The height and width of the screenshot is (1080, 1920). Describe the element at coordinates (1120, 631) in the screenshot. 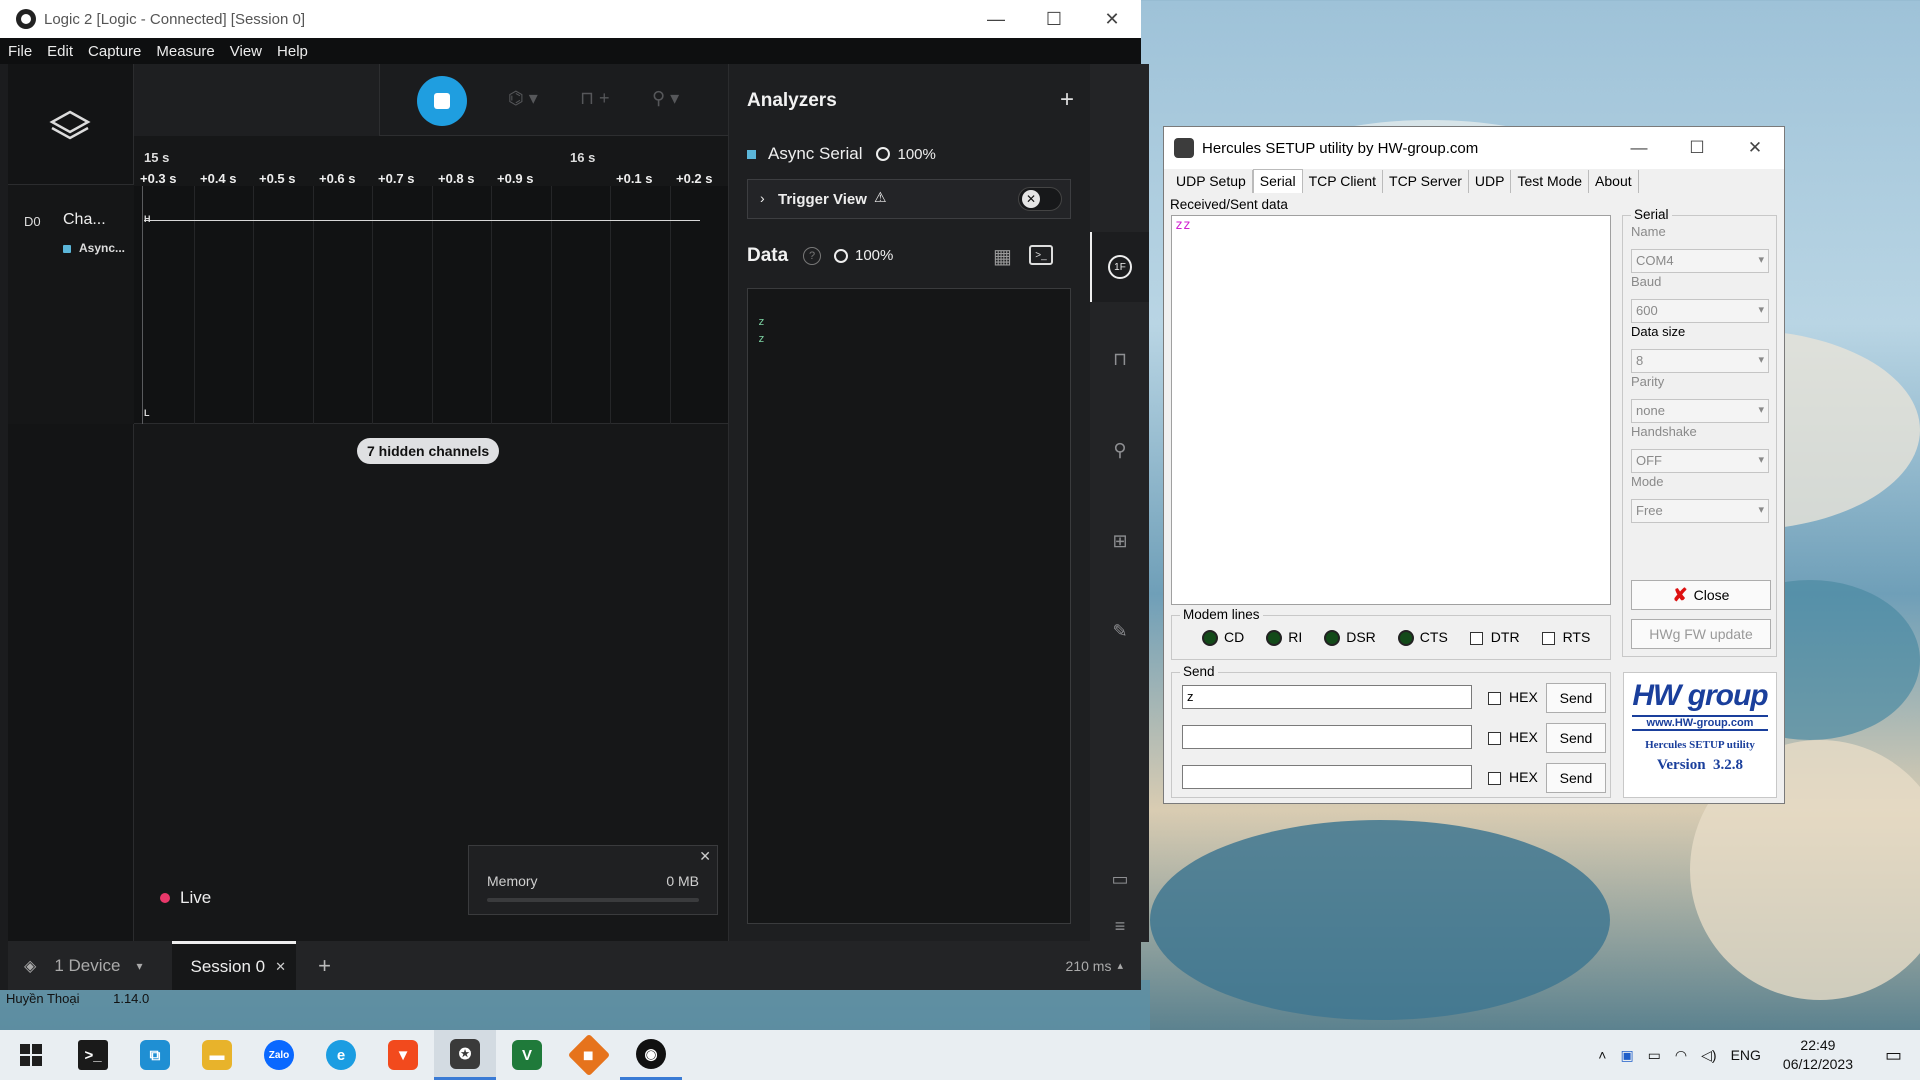

I see `notes-rail-icon: ✎` at that location.